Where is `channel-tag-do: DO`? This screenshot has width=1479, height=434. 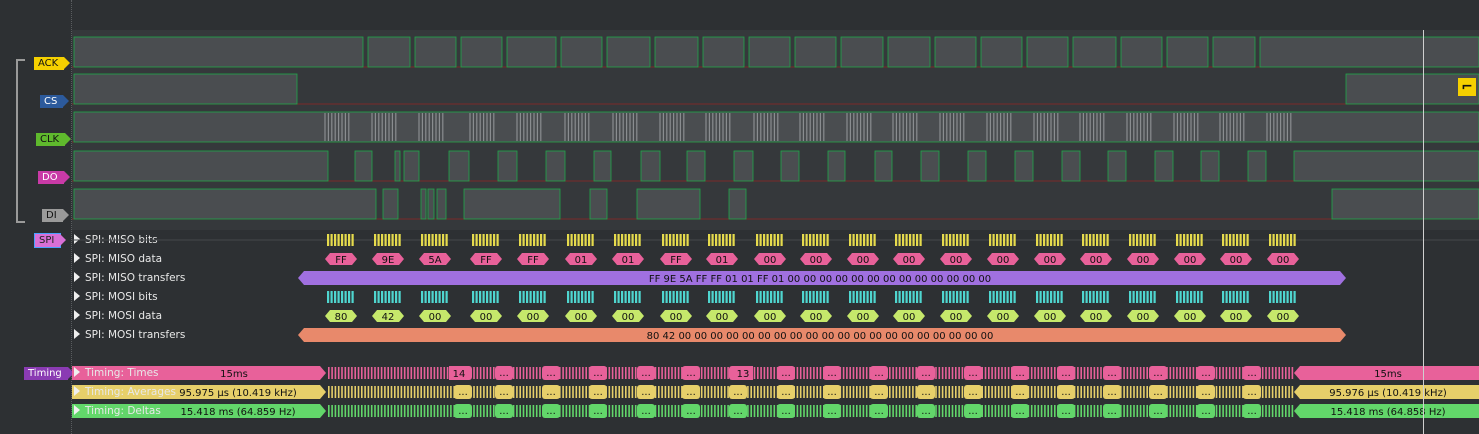
channel-tag-do: DO is located at coordinates (54, 177).